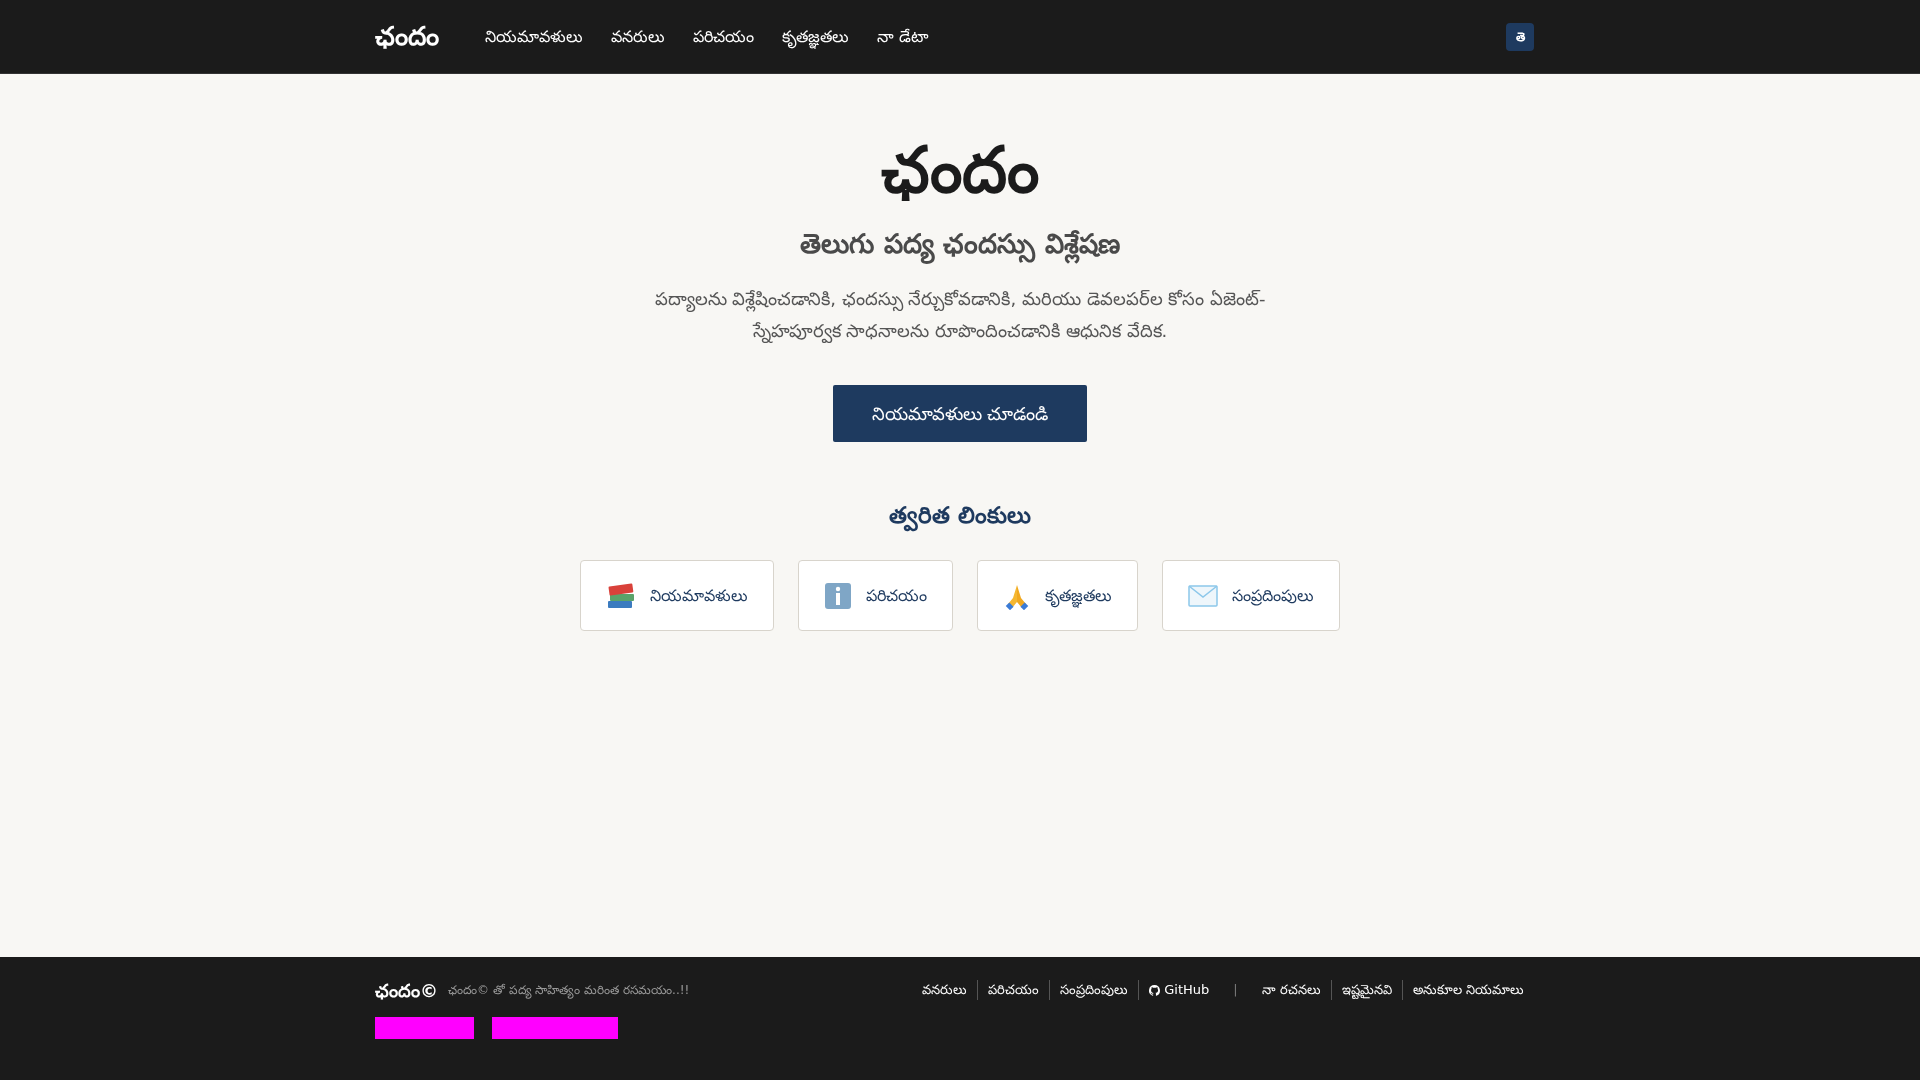  Describe the element at coordinates (815, 36) in the screenshot. I see `nav-link: కృతజ్ఞతలు` at that location.